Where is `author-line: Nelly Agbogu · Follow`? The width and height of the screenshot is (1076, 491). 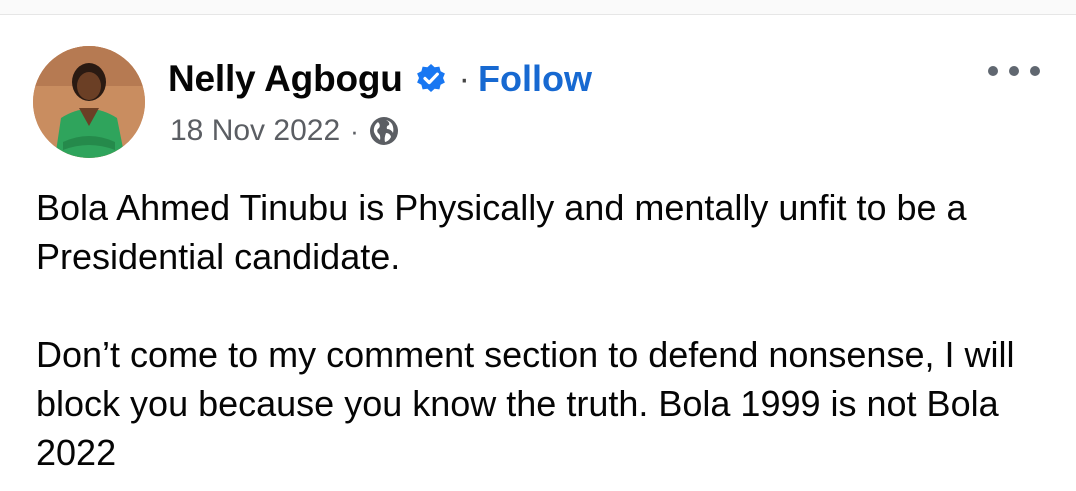 author-line: Nelly Agbogu · Follow is located at coordinates (380, 79).